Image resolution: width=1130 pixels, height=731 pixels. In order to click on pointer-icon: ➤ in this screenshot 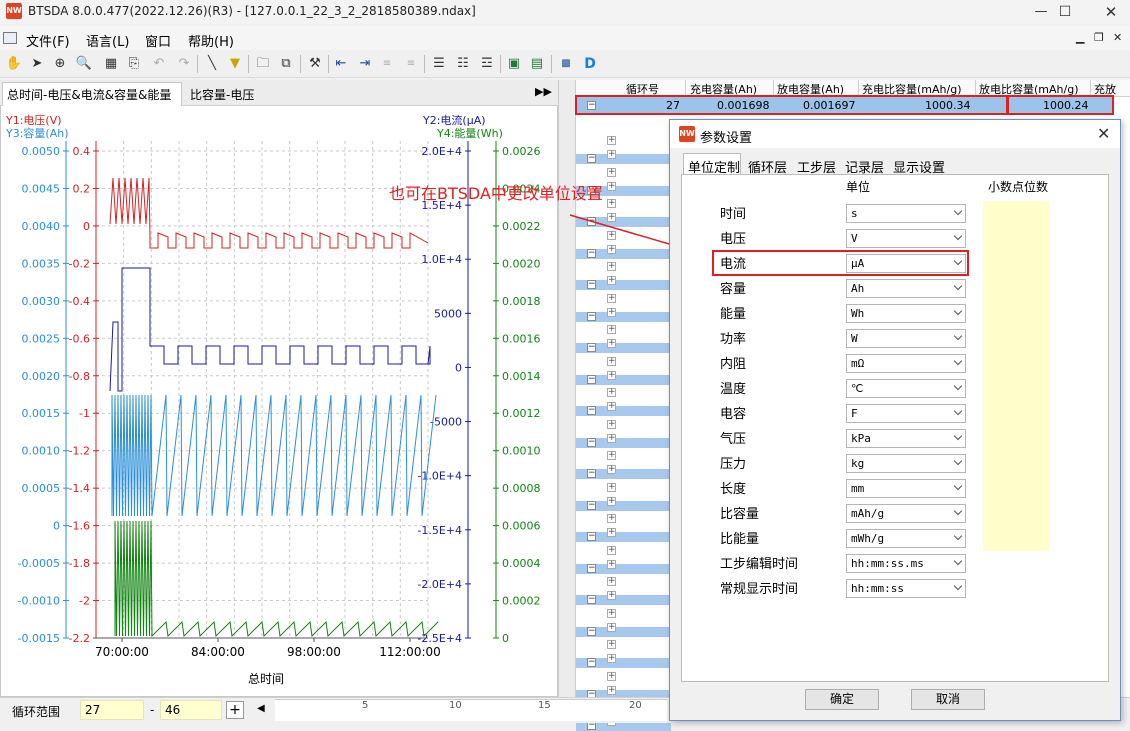, I will do `click(37, 64)`.